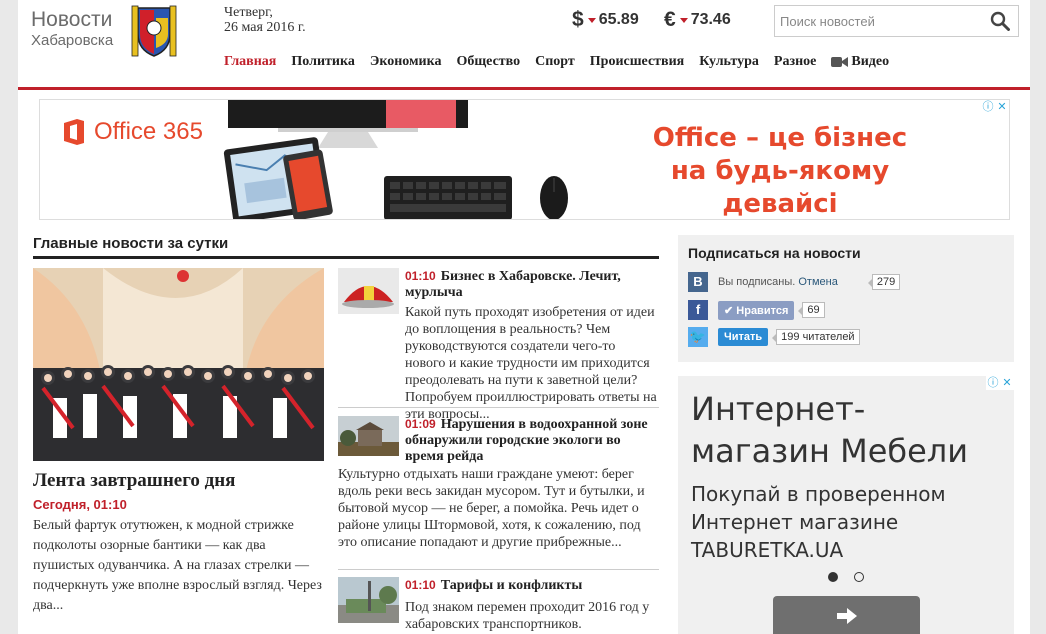  What do you see at coordinates (710, 19) in the screenshot?
I see `eur-value: 73.46` at bounding box center [710, 19].